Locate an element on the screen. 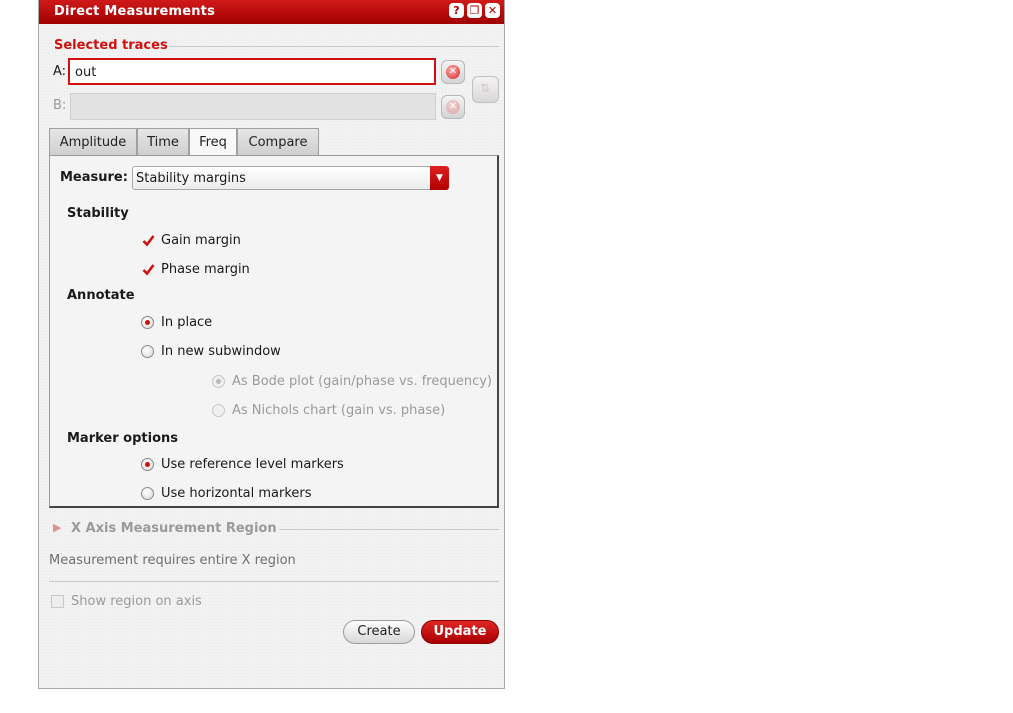  swap-icon: ⇅ is located at coordinates (485, 88).